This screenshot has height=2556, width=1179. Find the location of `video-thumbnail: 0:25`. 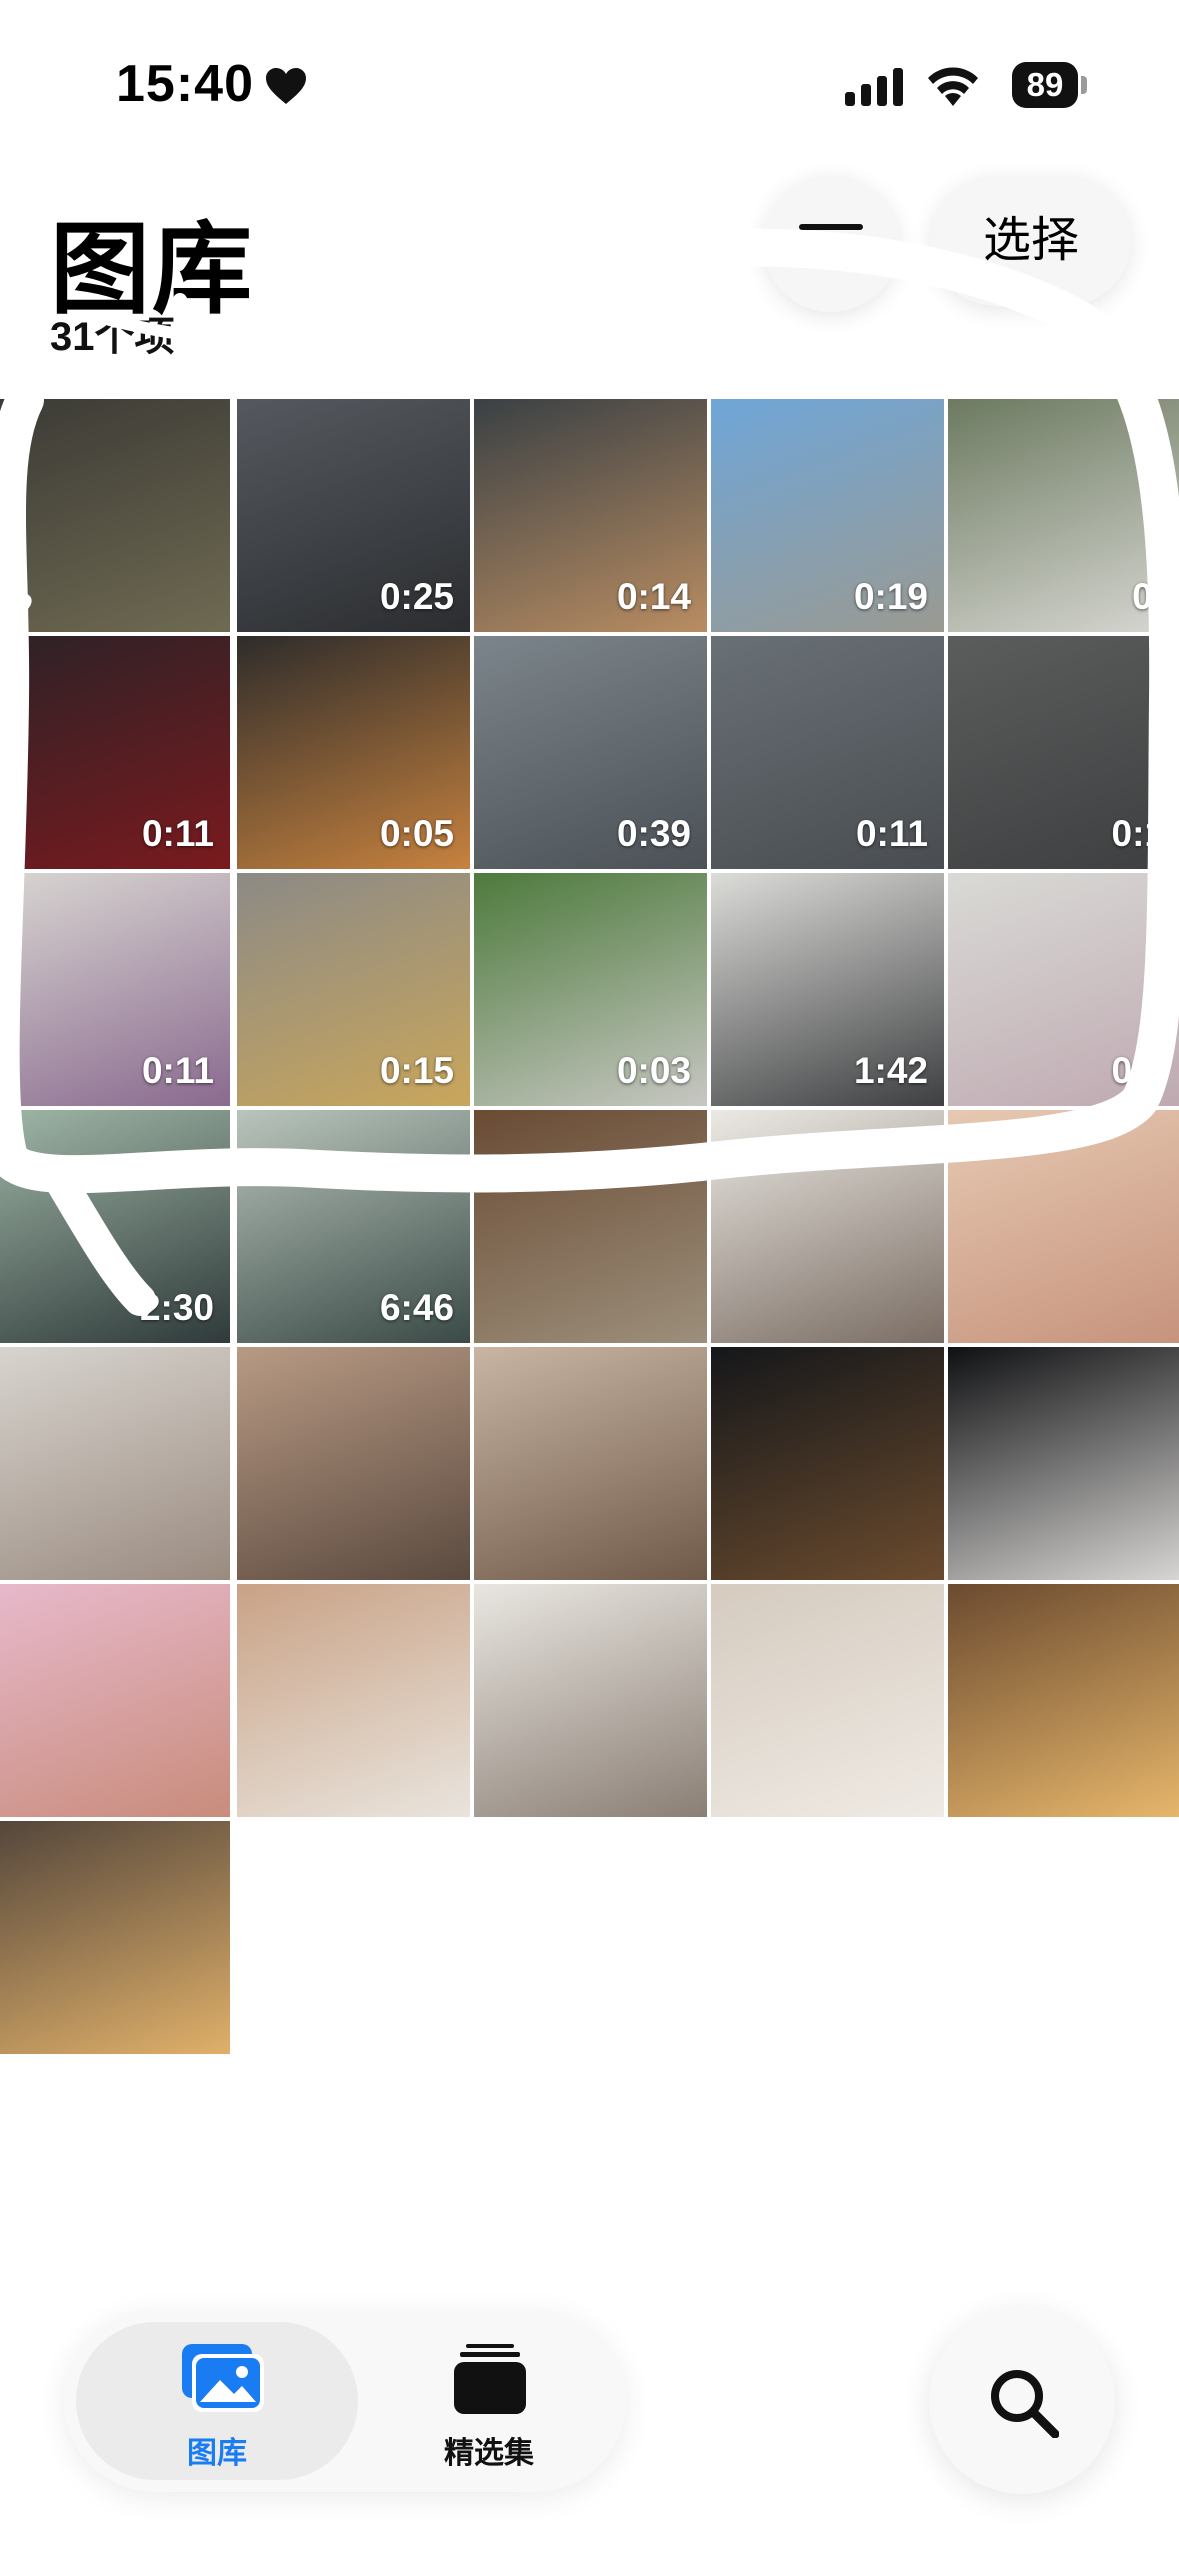

video-thumbnail: 0:25 is located at coordinates (353, 515).